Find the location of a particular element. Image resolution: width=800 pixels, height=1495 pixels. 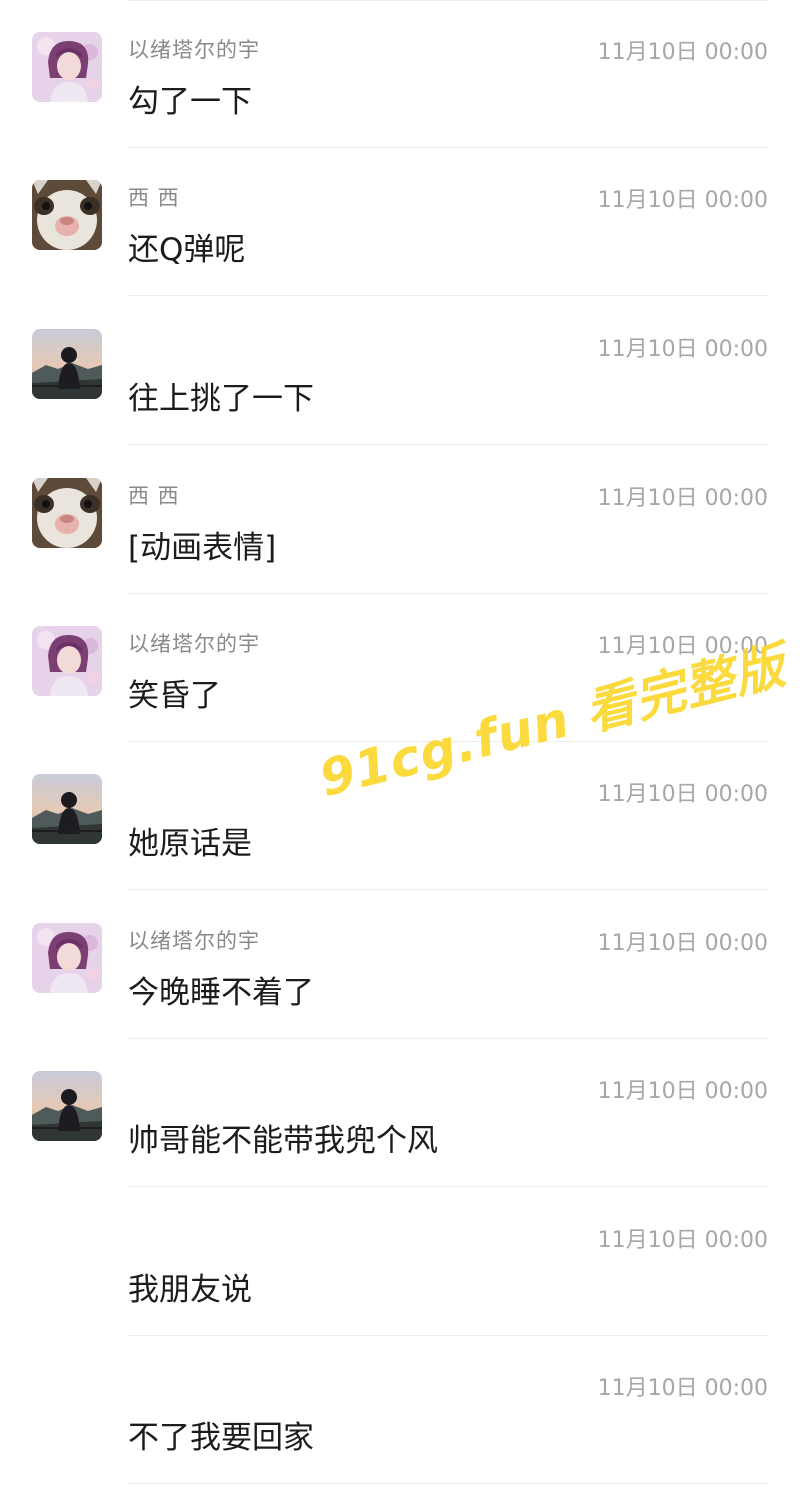

message-item: 11月10日 00:00 往上挑了一下 is located at coordinates (400, 371).